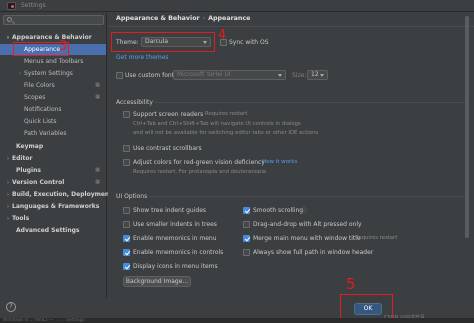  Describe the element at coordinates (11, 6) in the screenshot. I see `app-icon` at that location.